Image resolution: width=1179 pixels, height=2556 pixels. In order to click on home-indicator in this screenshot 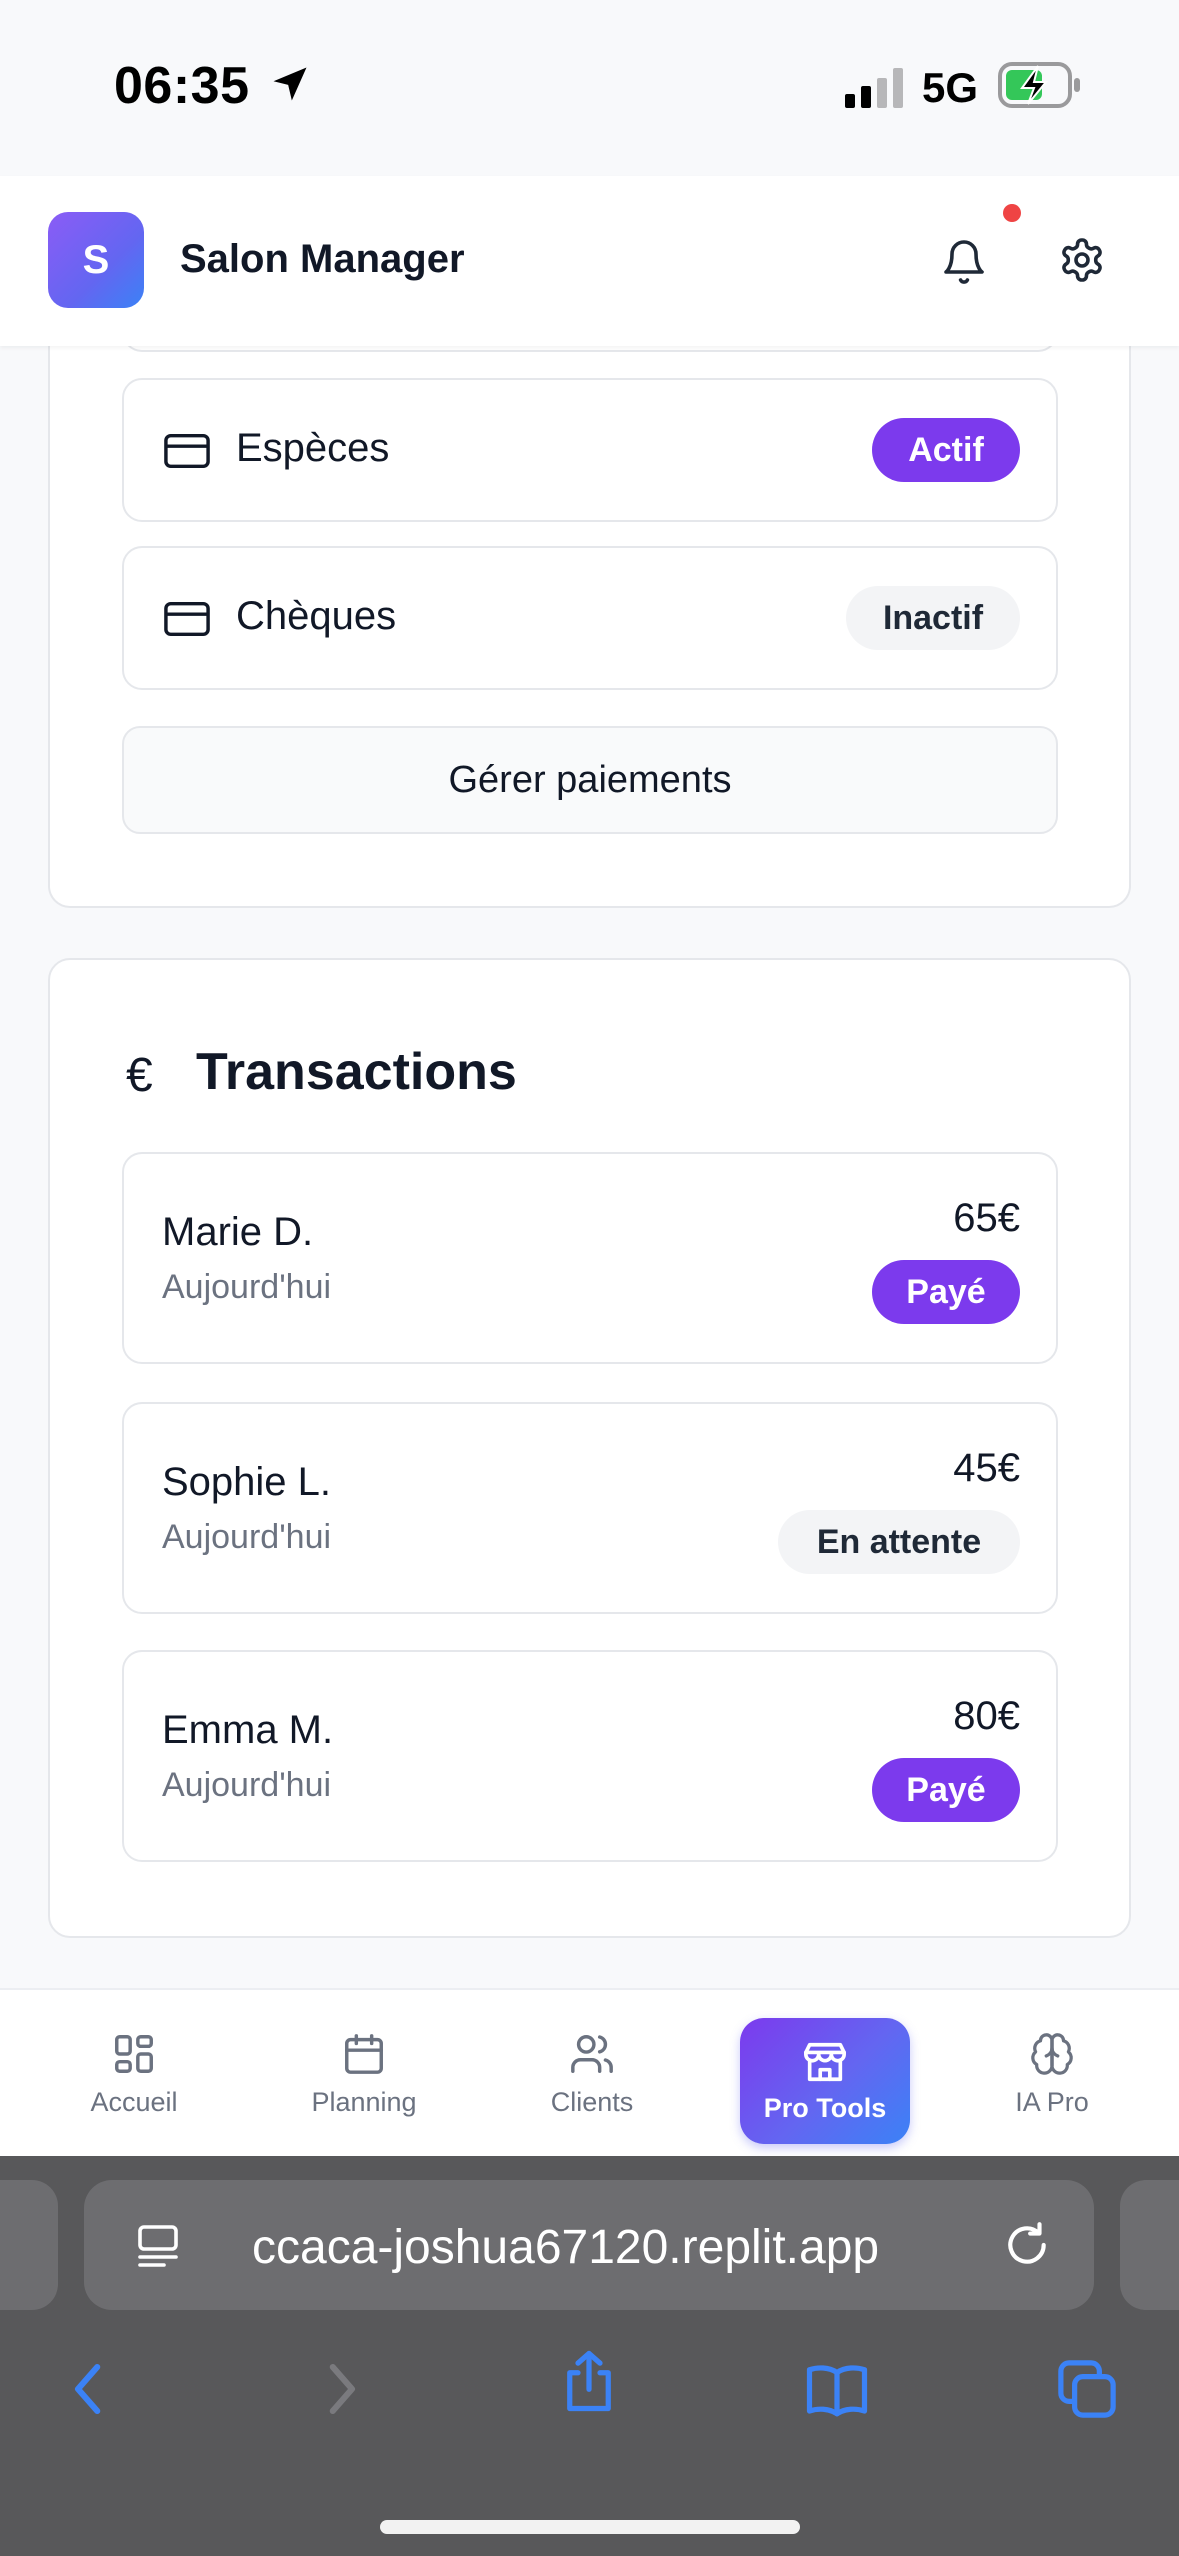, I will do `click(590, 2527)`.